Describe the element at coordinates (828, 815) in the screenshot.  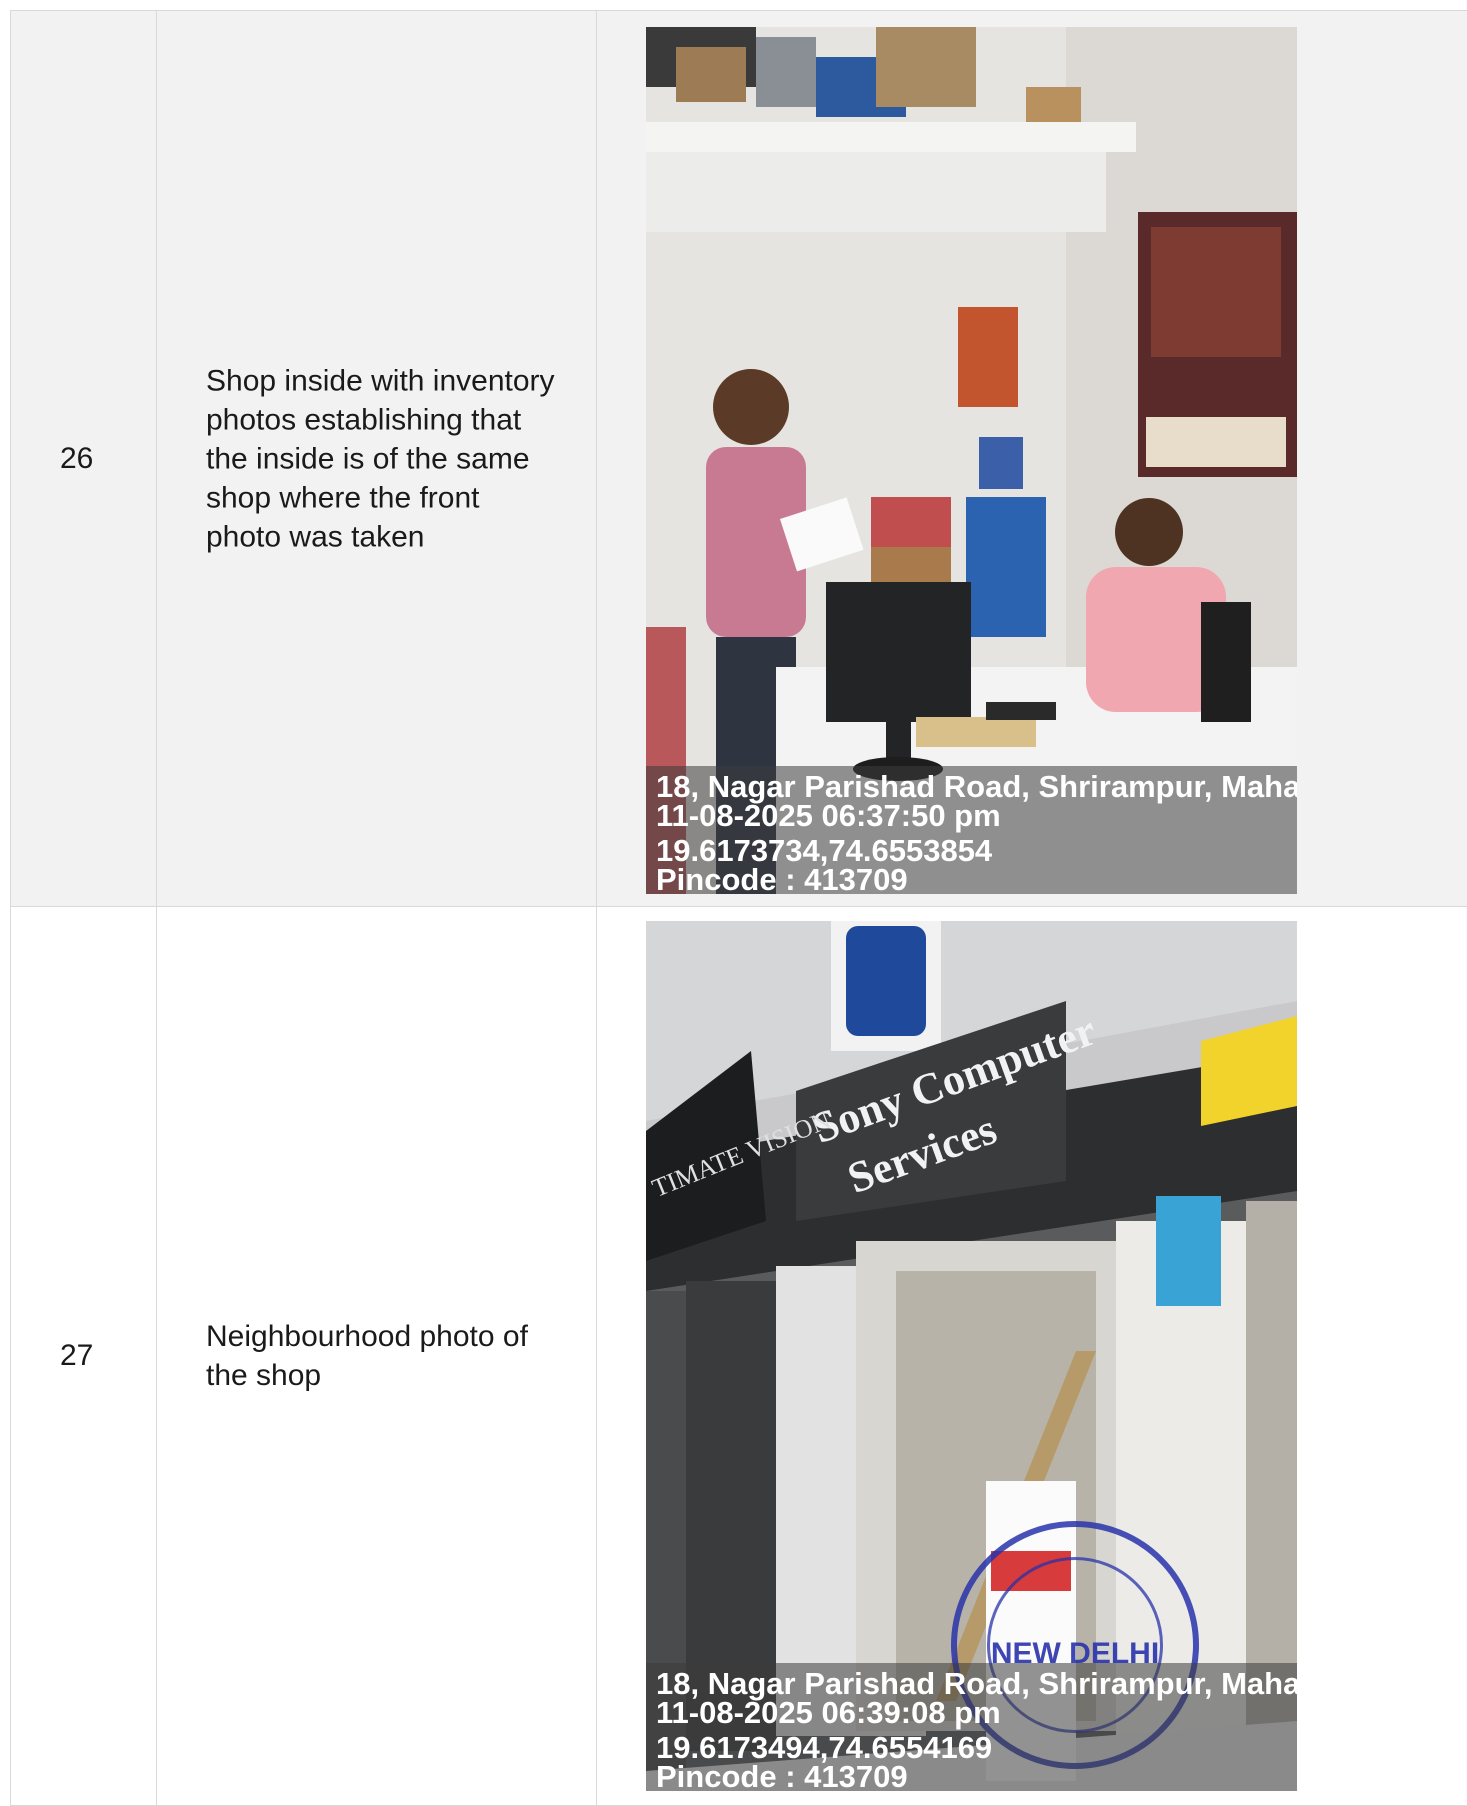
I see `geotag-datetime: 11-08-2025 06:37:50 pm` at that location.